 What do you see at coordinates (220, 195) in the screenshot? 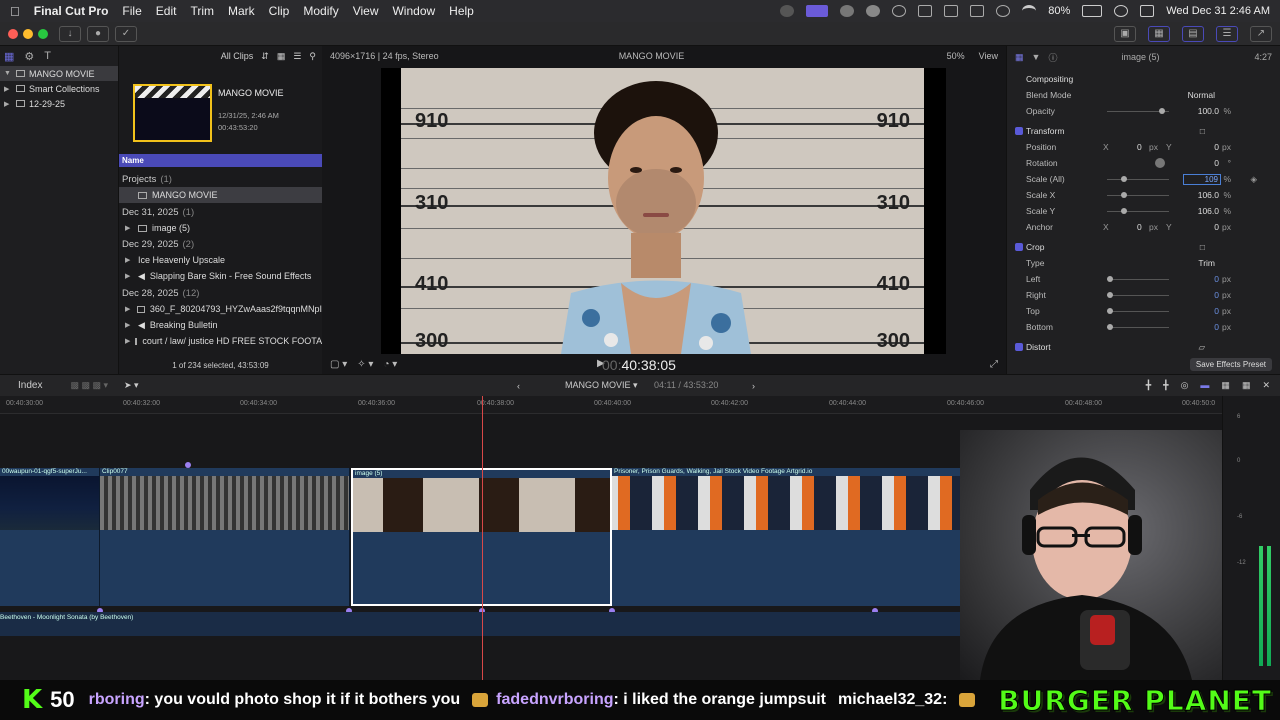
I see `list-item: MANGO MOVIE` at bounding box center [220, 195].